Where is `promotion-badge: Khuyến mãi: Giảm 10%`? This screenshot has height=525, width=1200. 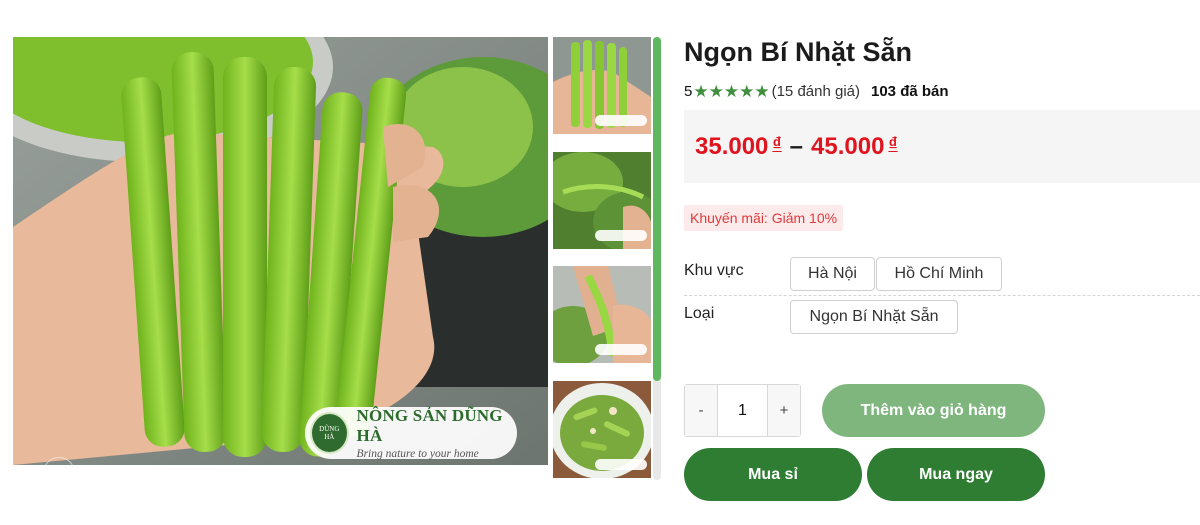 promotion-badge: Khuyến mãi: Giảm 10% is located at coordinates (764, 218).